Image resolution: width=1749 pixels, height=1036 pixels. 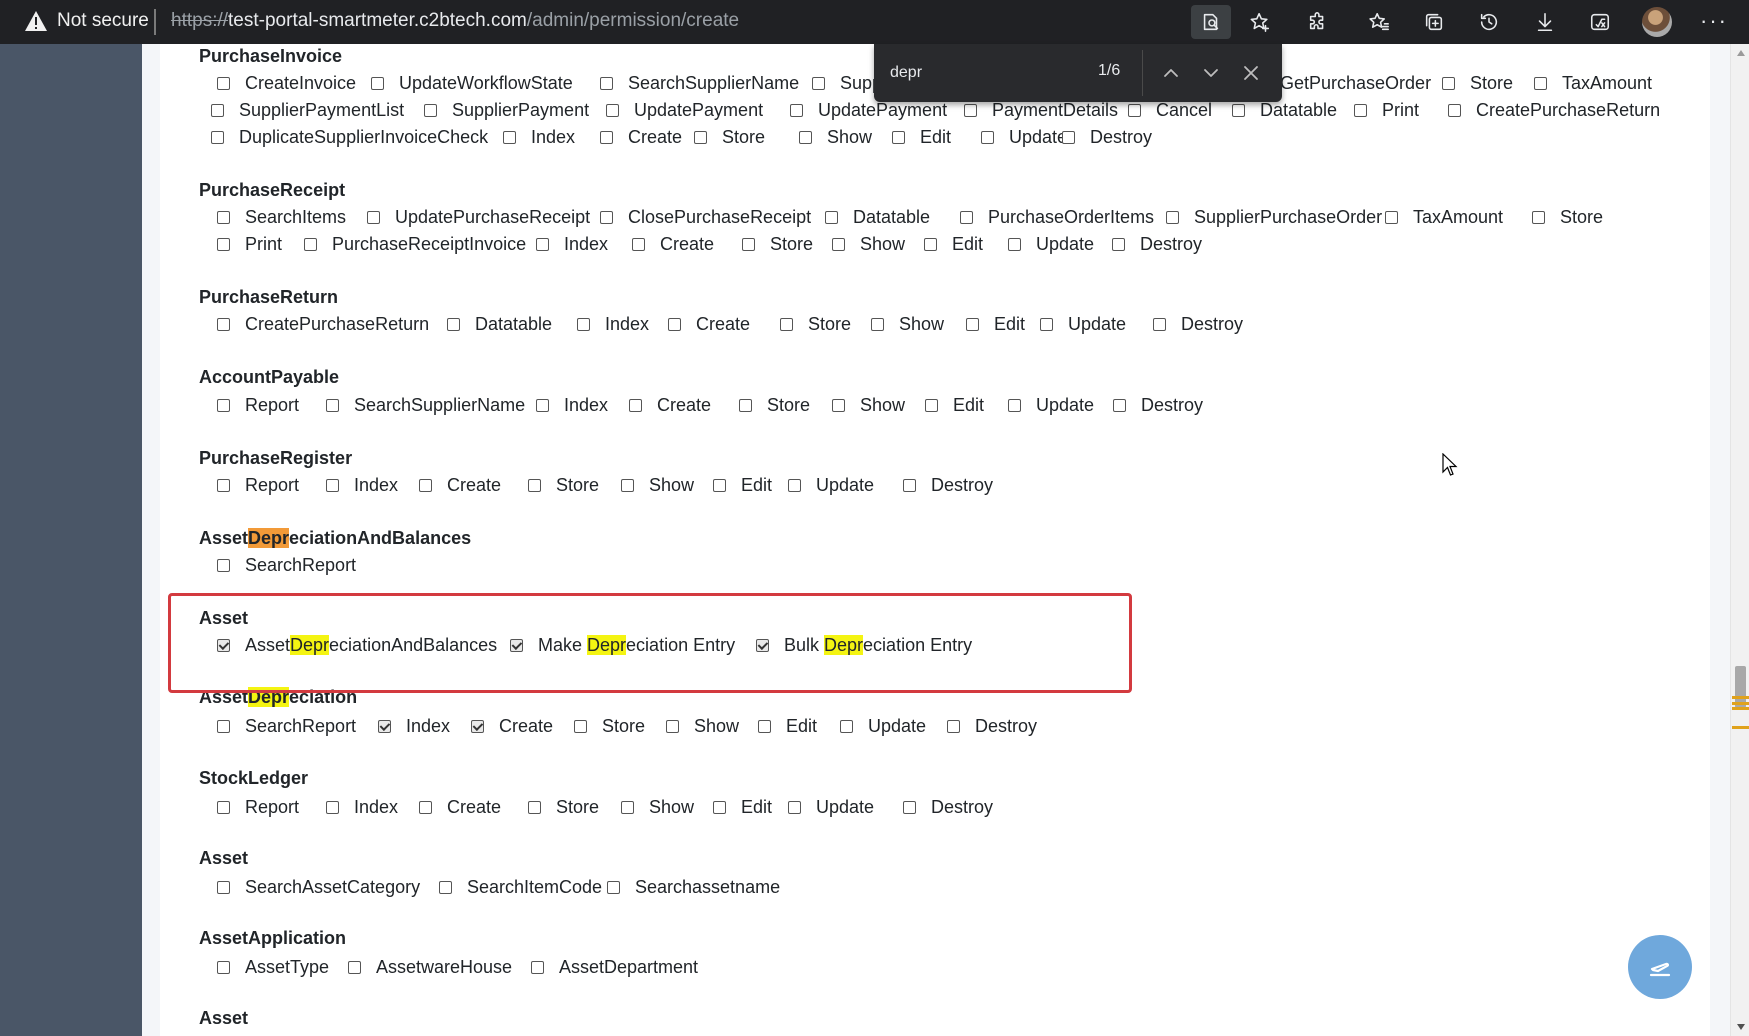 What do you see at coordinates (307, 110) in the screenshot?
I see `permission-item-supplier-payment-list: SupplierPaymentList` at bounding box center [307, 110].